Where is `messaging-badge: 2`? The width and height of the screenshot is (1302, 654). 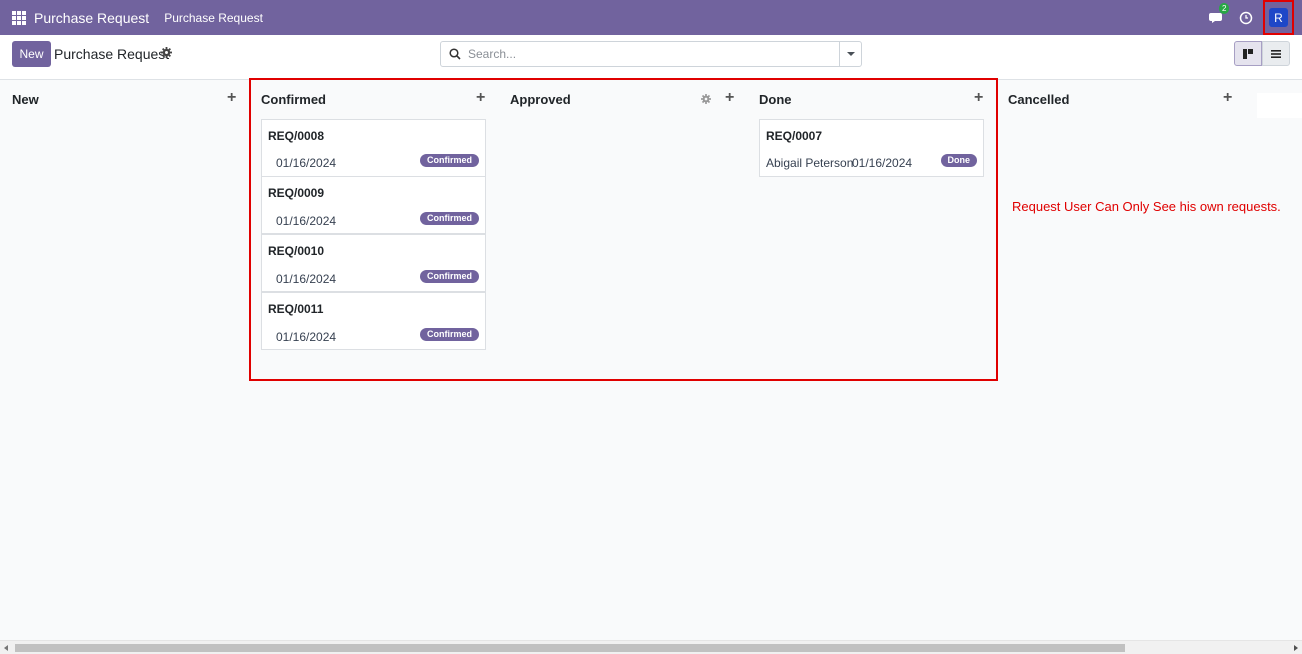 messaging-badge: 2 is located at coordinates (1224, 8).